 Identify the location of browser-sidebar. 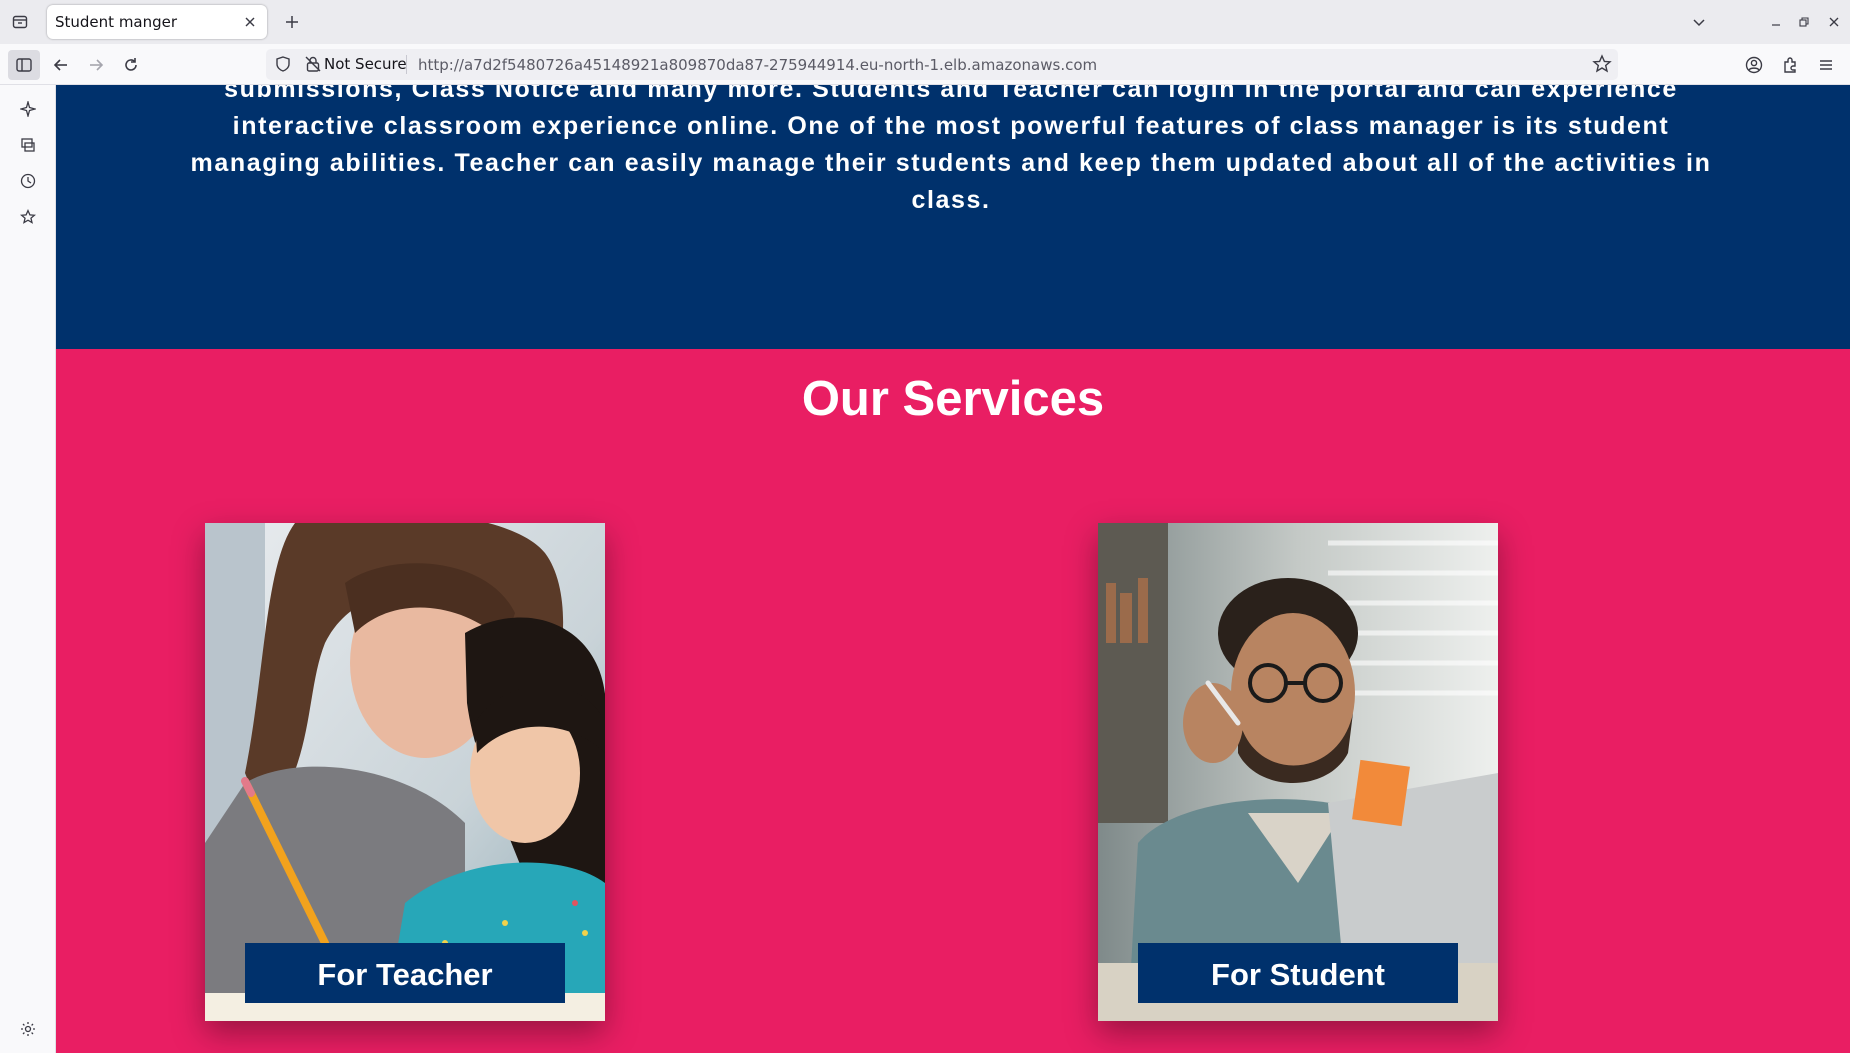
(28, 569).